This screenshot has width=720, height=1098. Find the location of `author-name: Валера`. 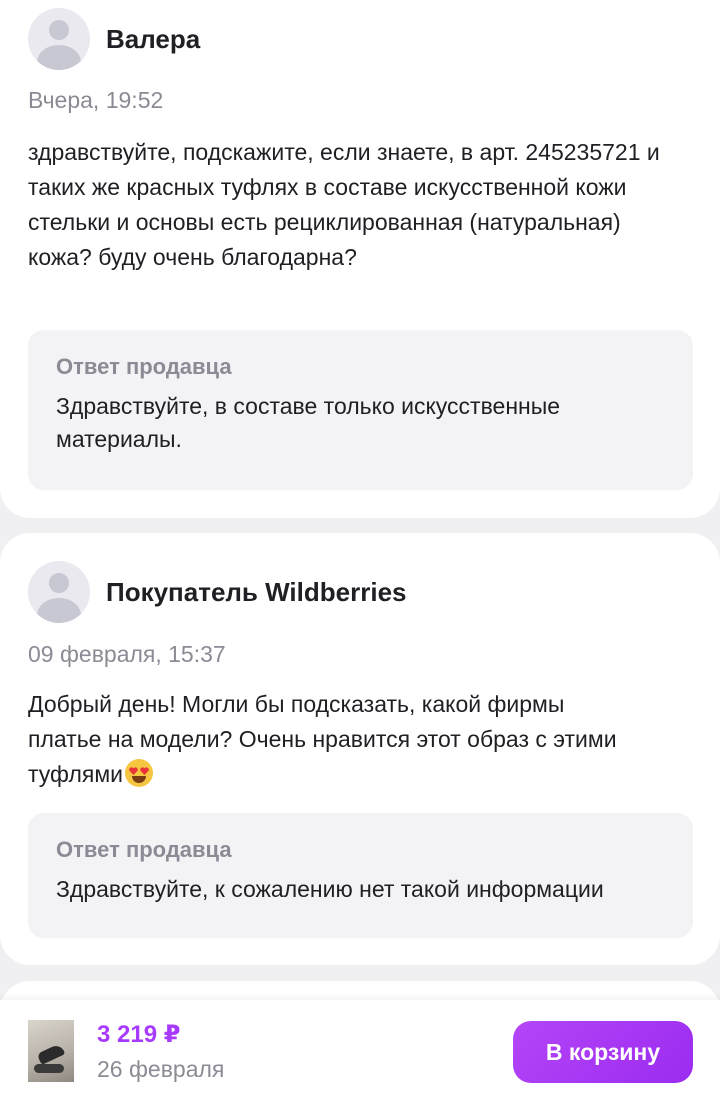

author-name: Валера is located at coordinates (153, 38).